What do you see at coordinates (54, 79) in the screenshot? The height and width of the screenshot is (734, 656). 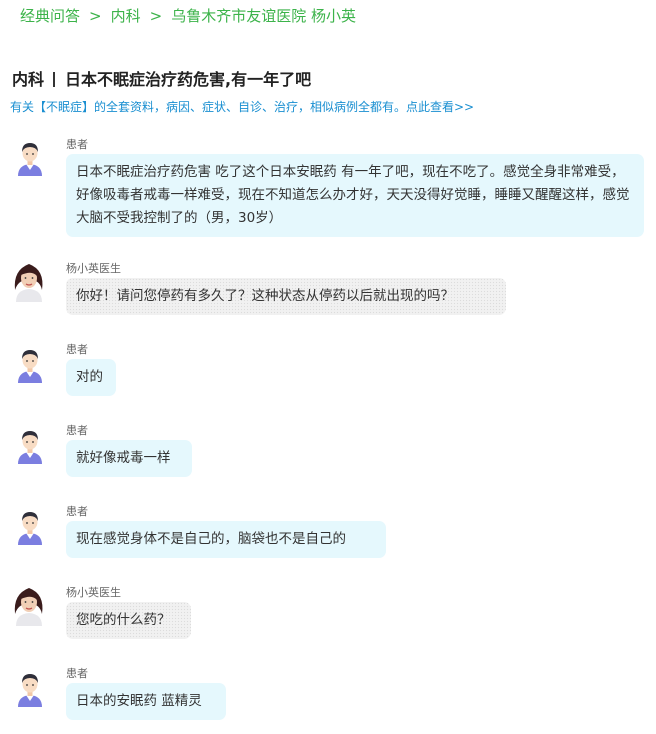 I see `title-divider` at bounding box center [54, 79].